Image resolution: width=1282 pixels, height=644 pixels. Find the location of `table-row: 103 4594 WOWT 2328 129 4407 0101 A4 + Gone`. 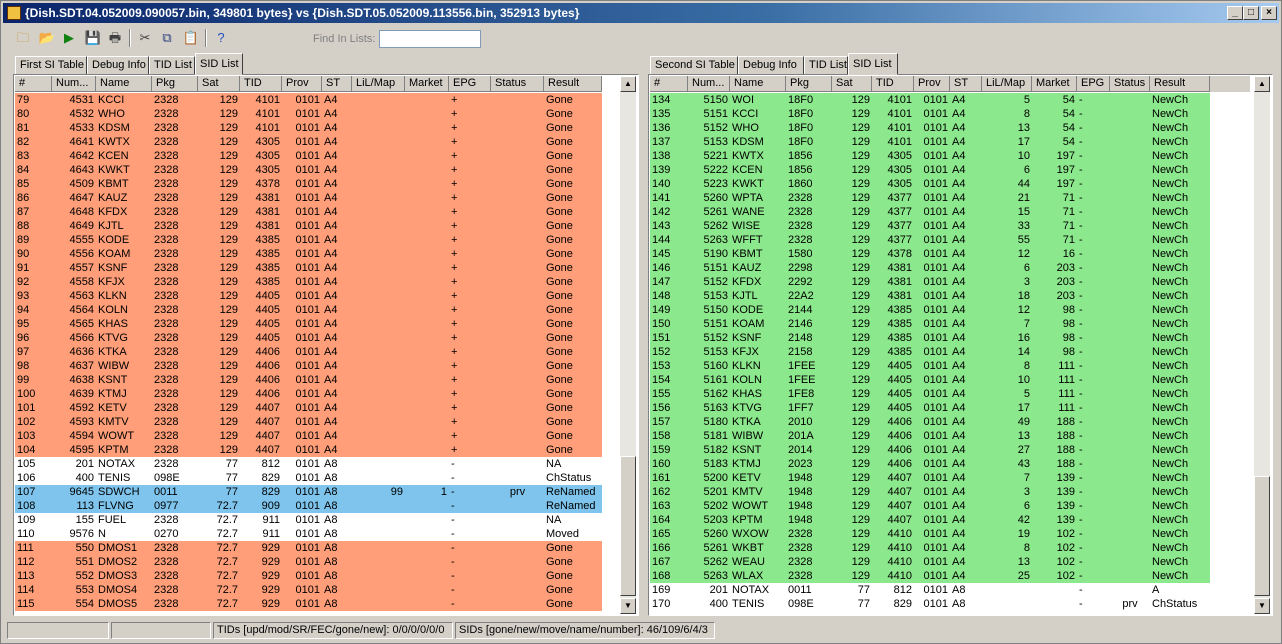

table-row: 103 4594 WOWT 2328 129 4407 0101 A4 + Gone is located at coordinates (308, 436).